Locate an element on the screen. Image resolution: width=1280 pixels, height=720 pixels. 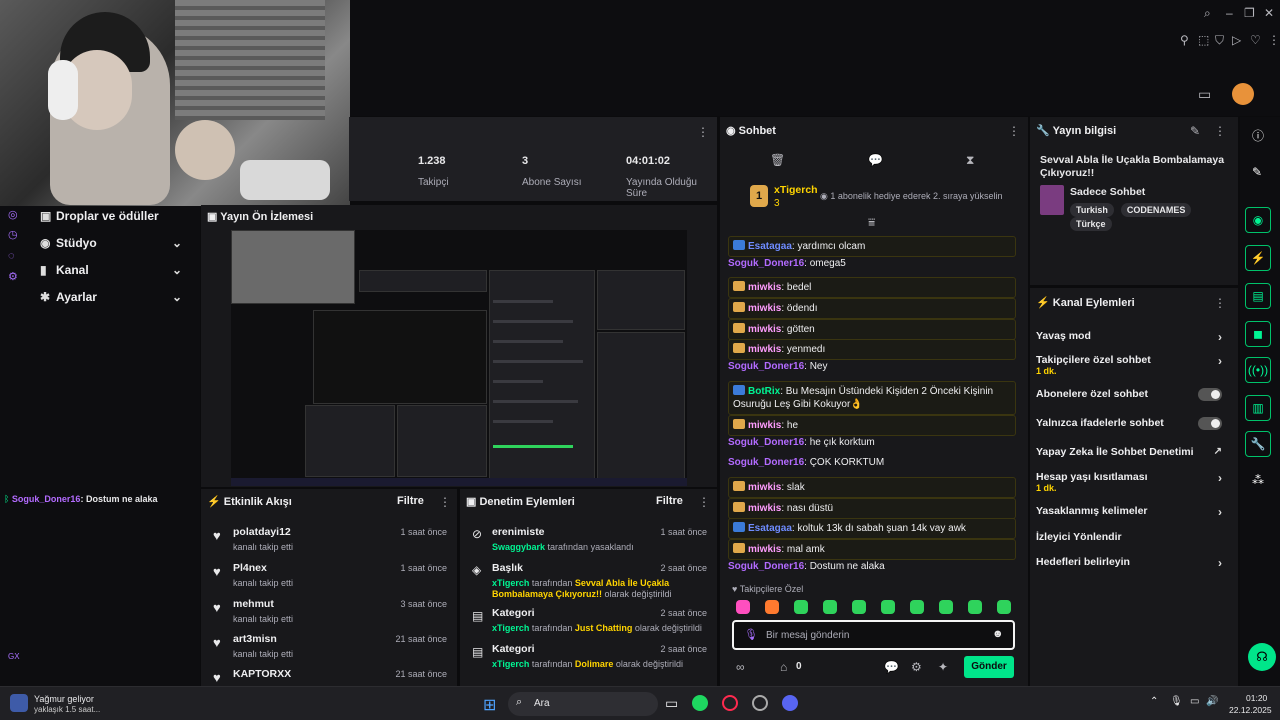
store-icon: ⌂ is located at coordinates (783, 667).